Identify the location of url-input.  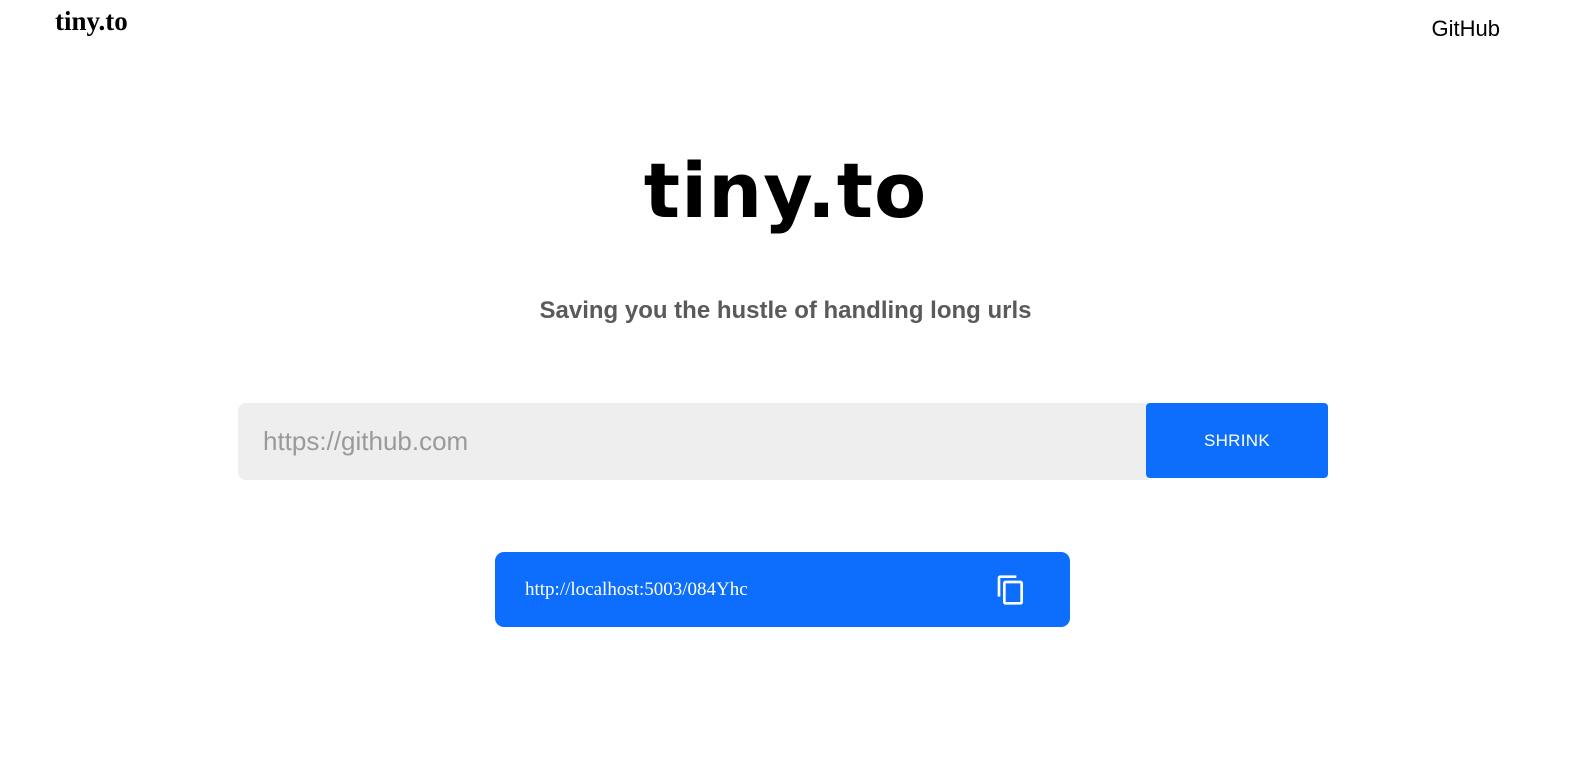
(693, 441).